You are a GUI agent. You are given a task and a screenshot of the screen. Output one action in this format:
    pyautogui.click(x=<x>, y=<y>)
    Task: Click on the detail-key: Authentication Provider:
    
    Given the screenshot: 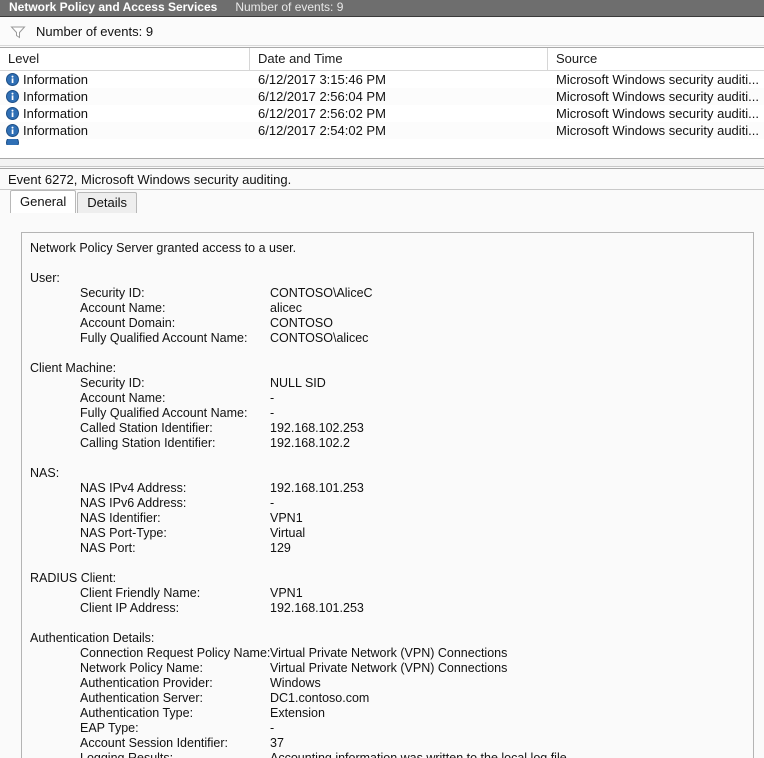 What is the action you would take?
    pyautogui.click(x=146, y=683)
    